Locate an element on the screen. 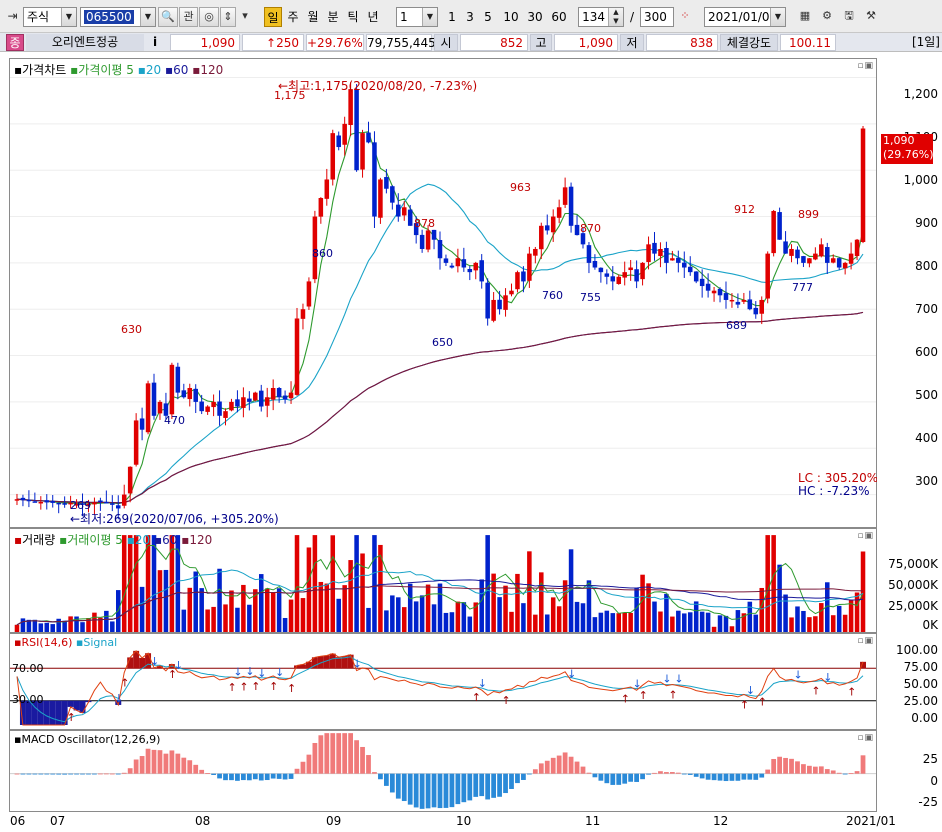 The image size is (942, 832). tab-month: 월 is located at coordinates (313, 17).